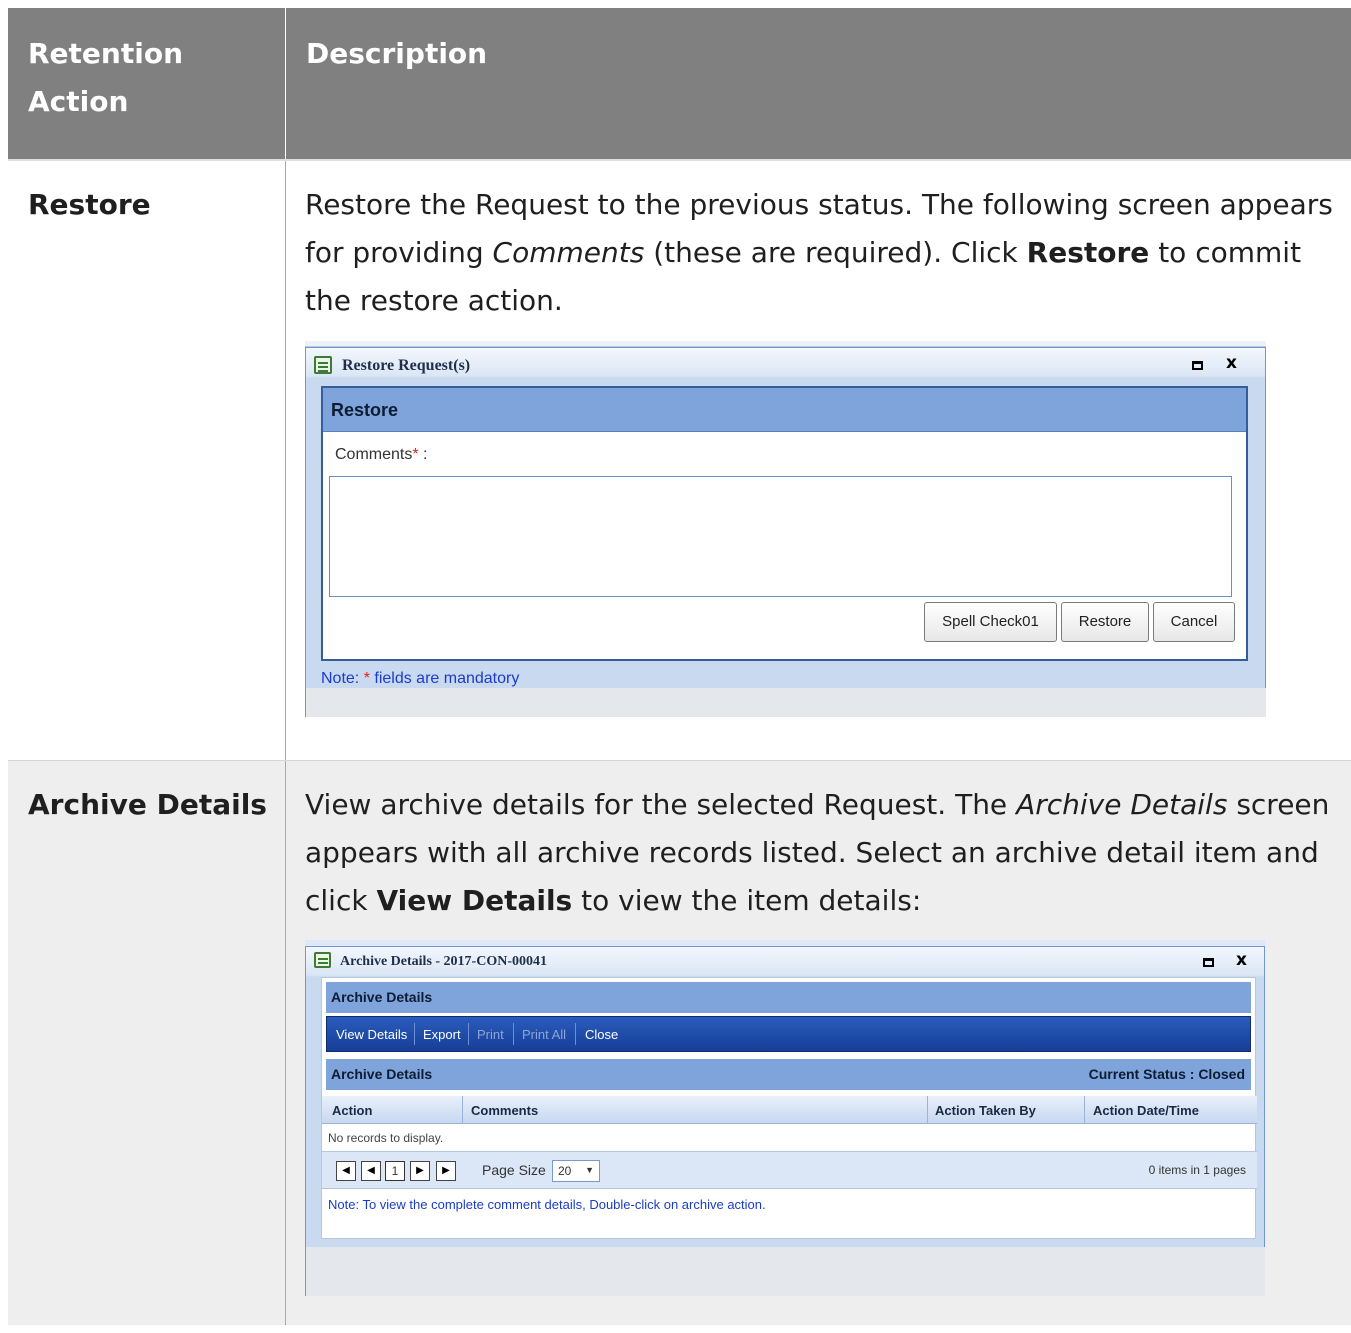  What do you see at coordinates (1194, 622) in the screenshot?
I see `cancel-button: Cancel` at bounding box center [1194, 622].